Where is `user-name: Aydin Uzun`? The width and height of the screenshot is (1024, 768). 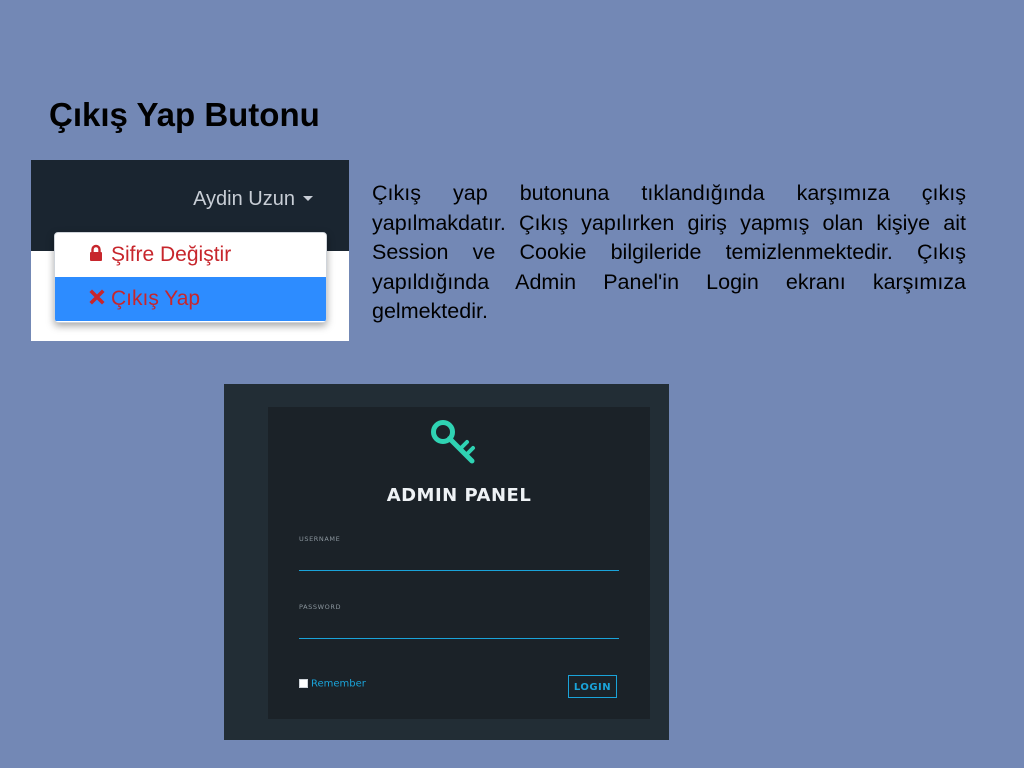
user-name: Aydin Uzun is located at coordinates (244, 199).